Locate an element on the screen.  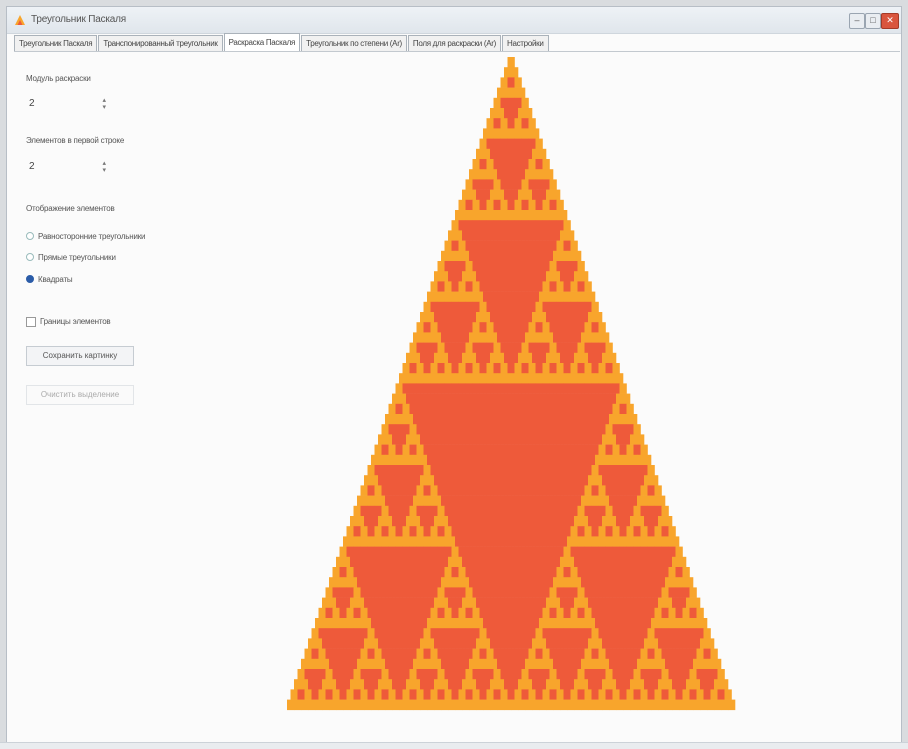
save-image-button: Сохранить картинку is located at coordinates (80, 356).